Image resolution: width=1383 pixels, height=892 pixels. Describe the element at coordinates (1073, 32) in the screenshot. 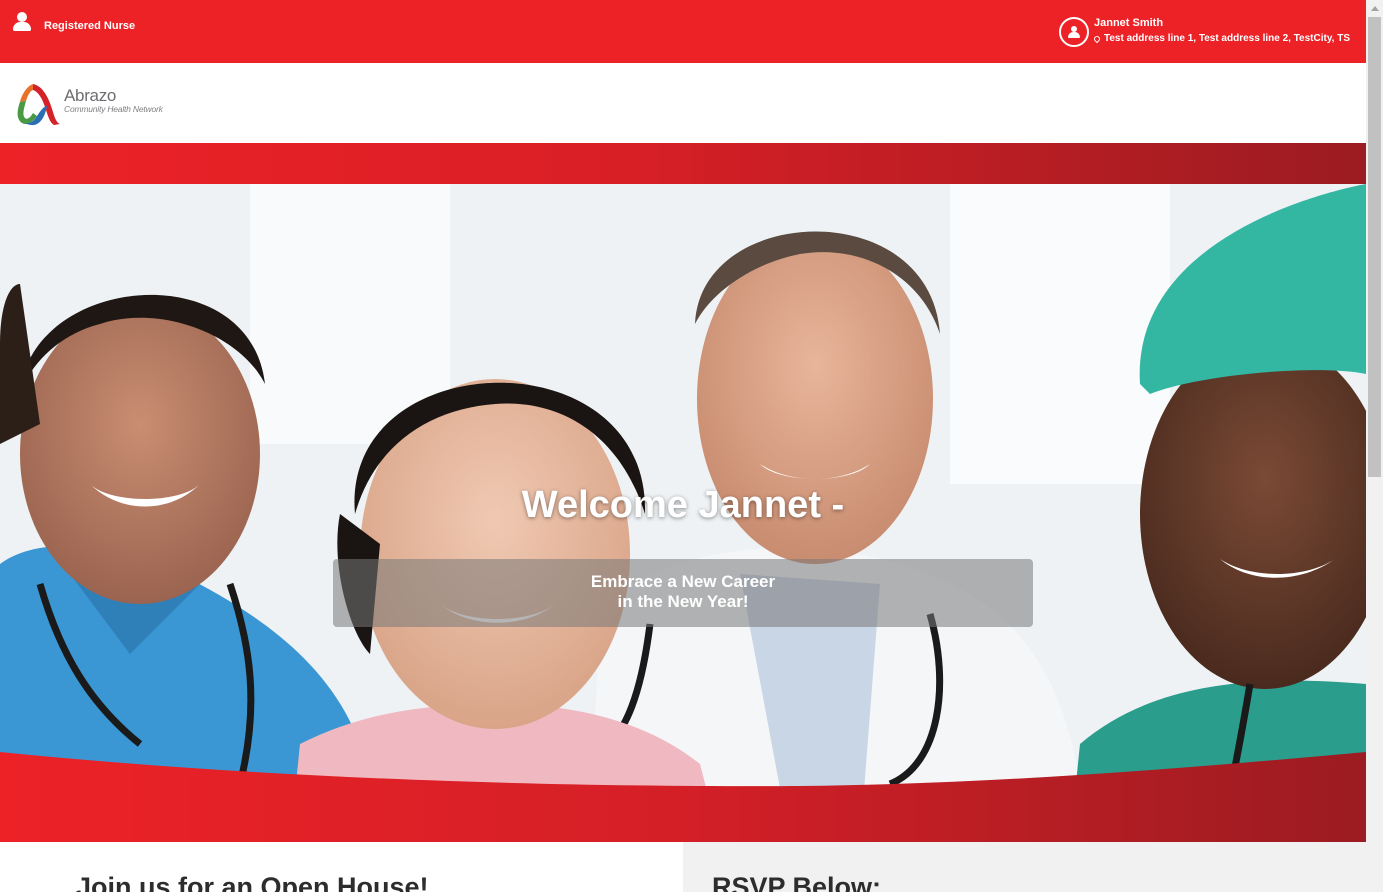

I see `user-circle-icon` at that location.